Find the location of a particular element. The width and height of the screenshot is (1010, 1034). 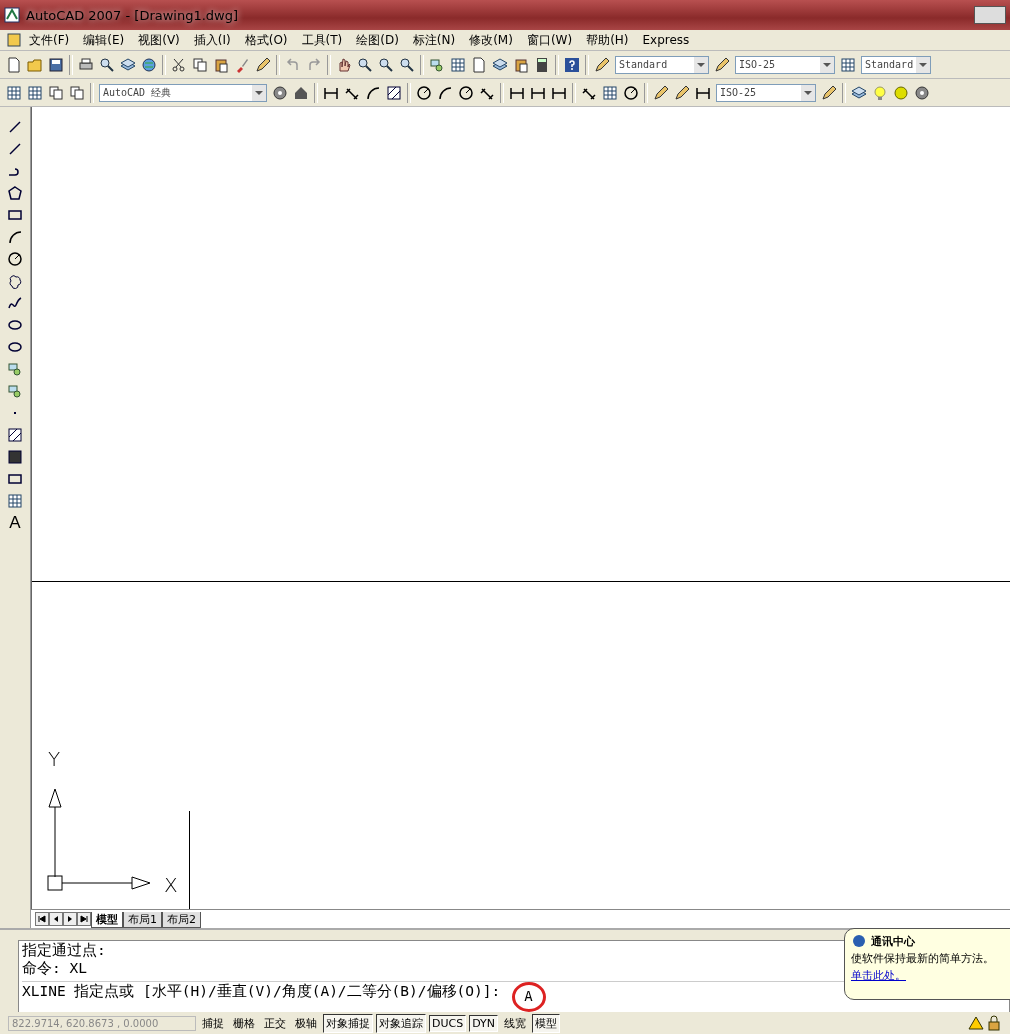

line-icon is located at coordinates (15, 127).